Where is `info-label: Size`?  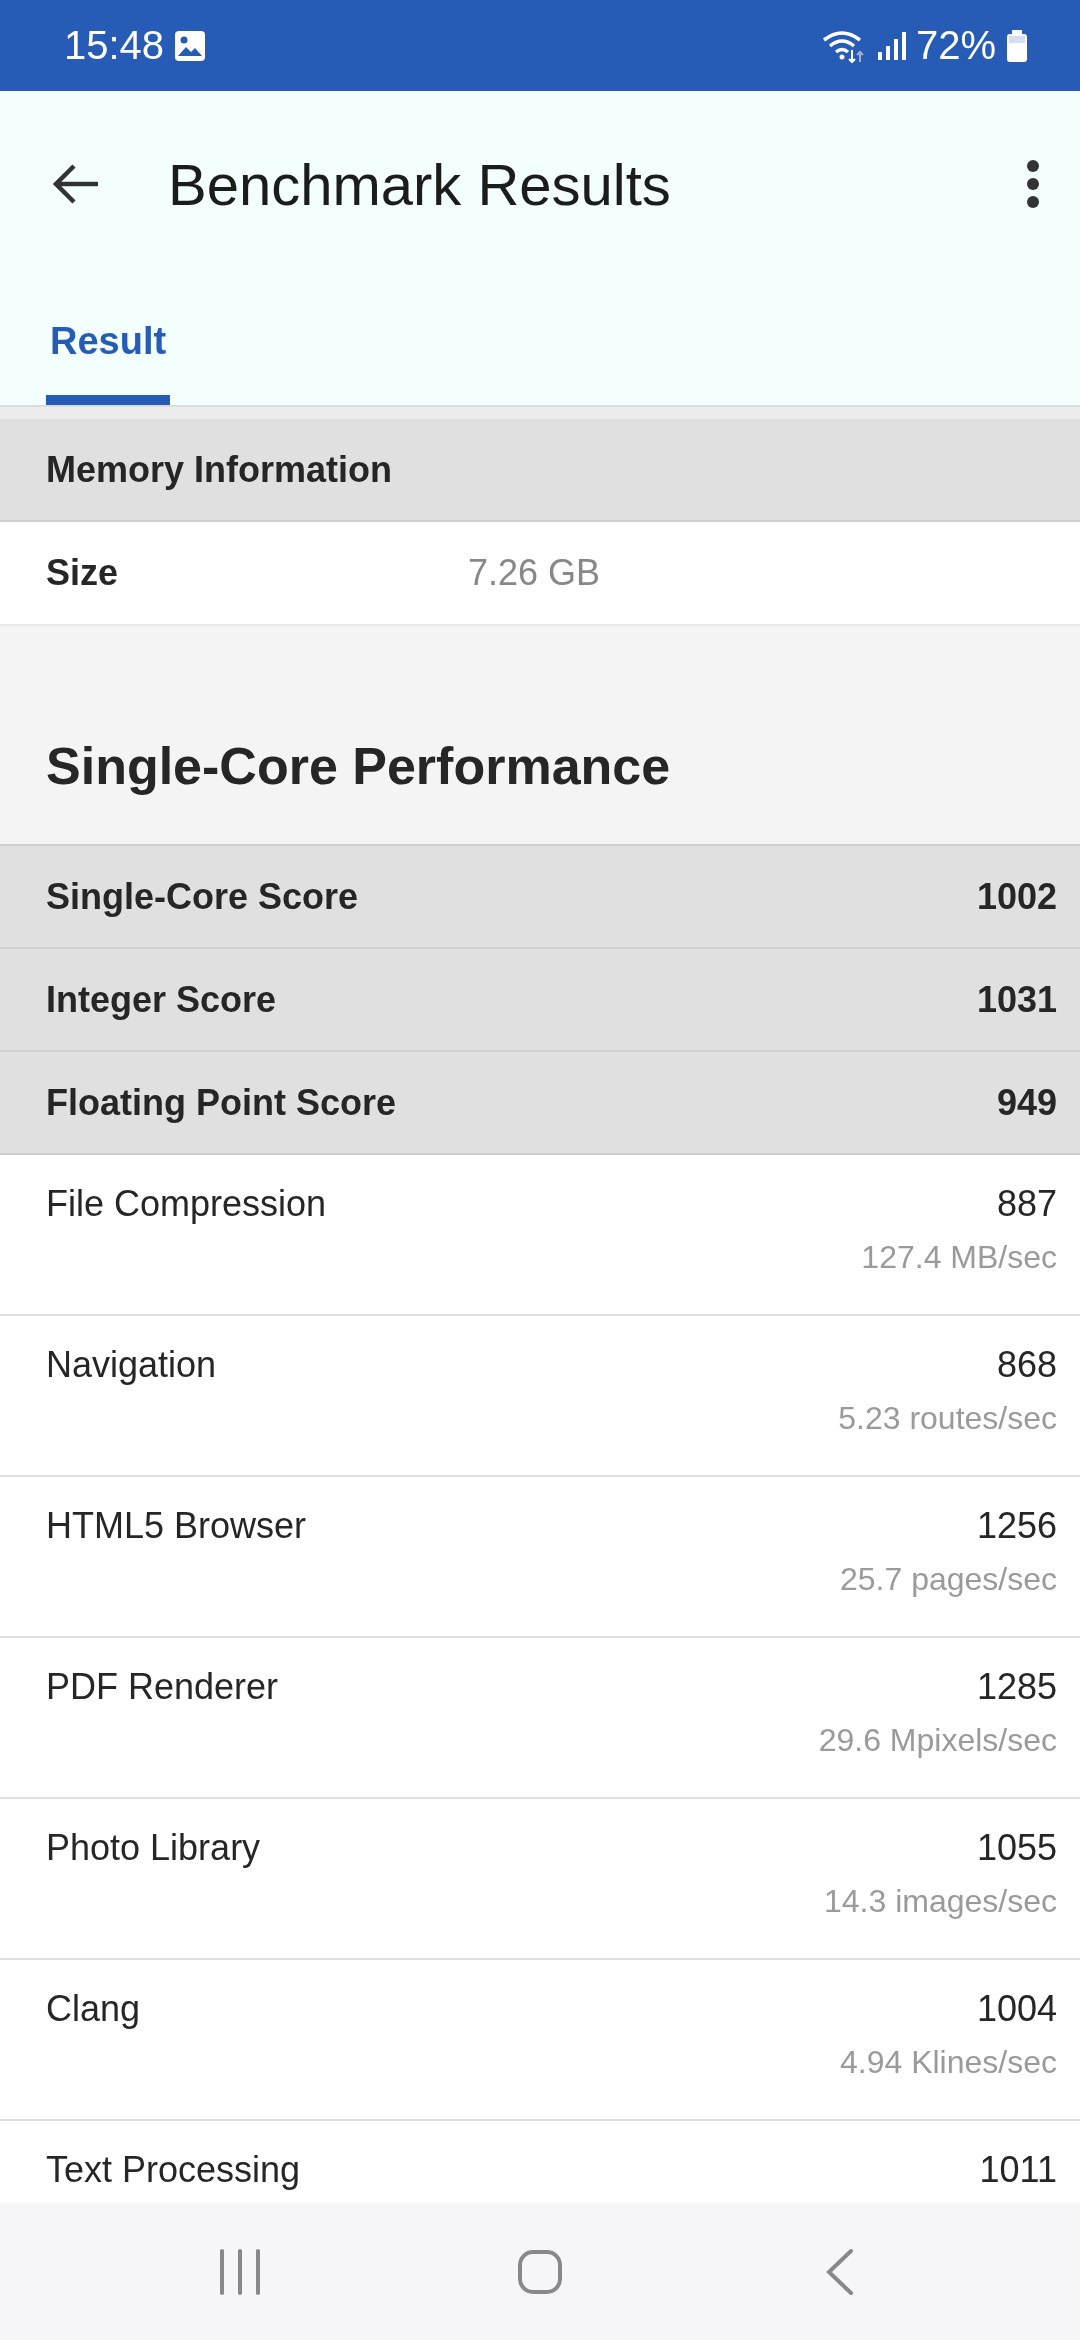 info-label: Size is located at coordinates (83, 573).